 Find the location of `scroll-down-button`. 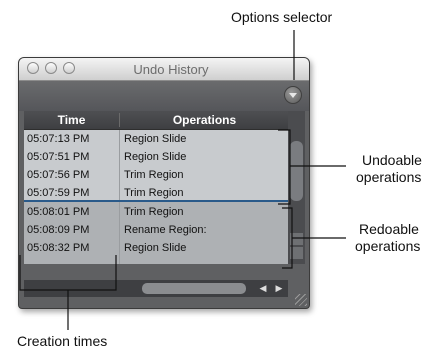

scroll-down-button is located at coordinates (296, 253).